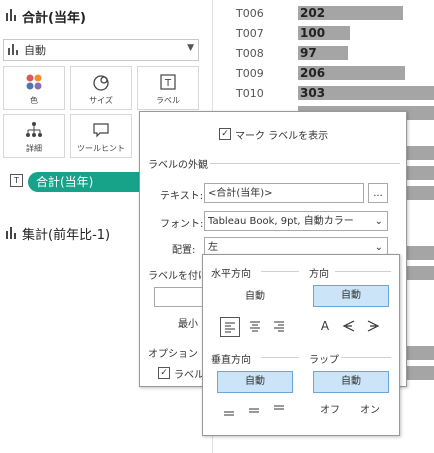 This screenshot has height=453, width=434. What do you see at coordinates (178, 165) in the screenshot?
I see `appearance-title: ラベルの外観` at bounding box center [178, 165].